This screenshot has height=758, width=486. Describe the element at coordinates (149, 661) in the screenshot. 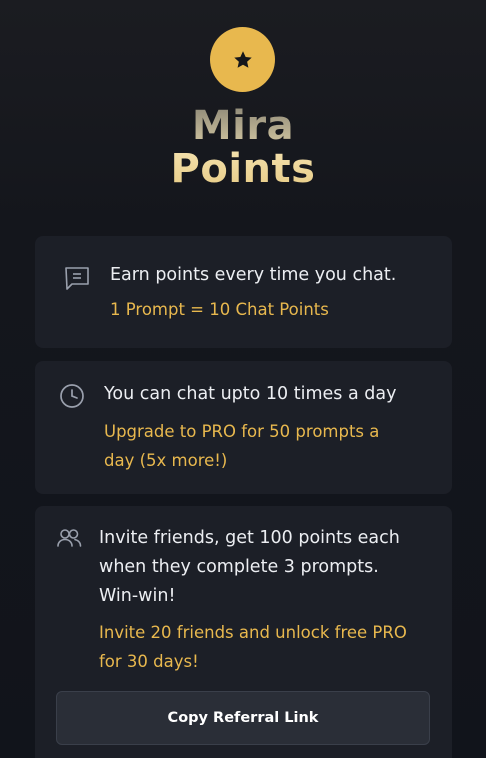

I see `pro-offer-line2: for 30 days!` at that location.